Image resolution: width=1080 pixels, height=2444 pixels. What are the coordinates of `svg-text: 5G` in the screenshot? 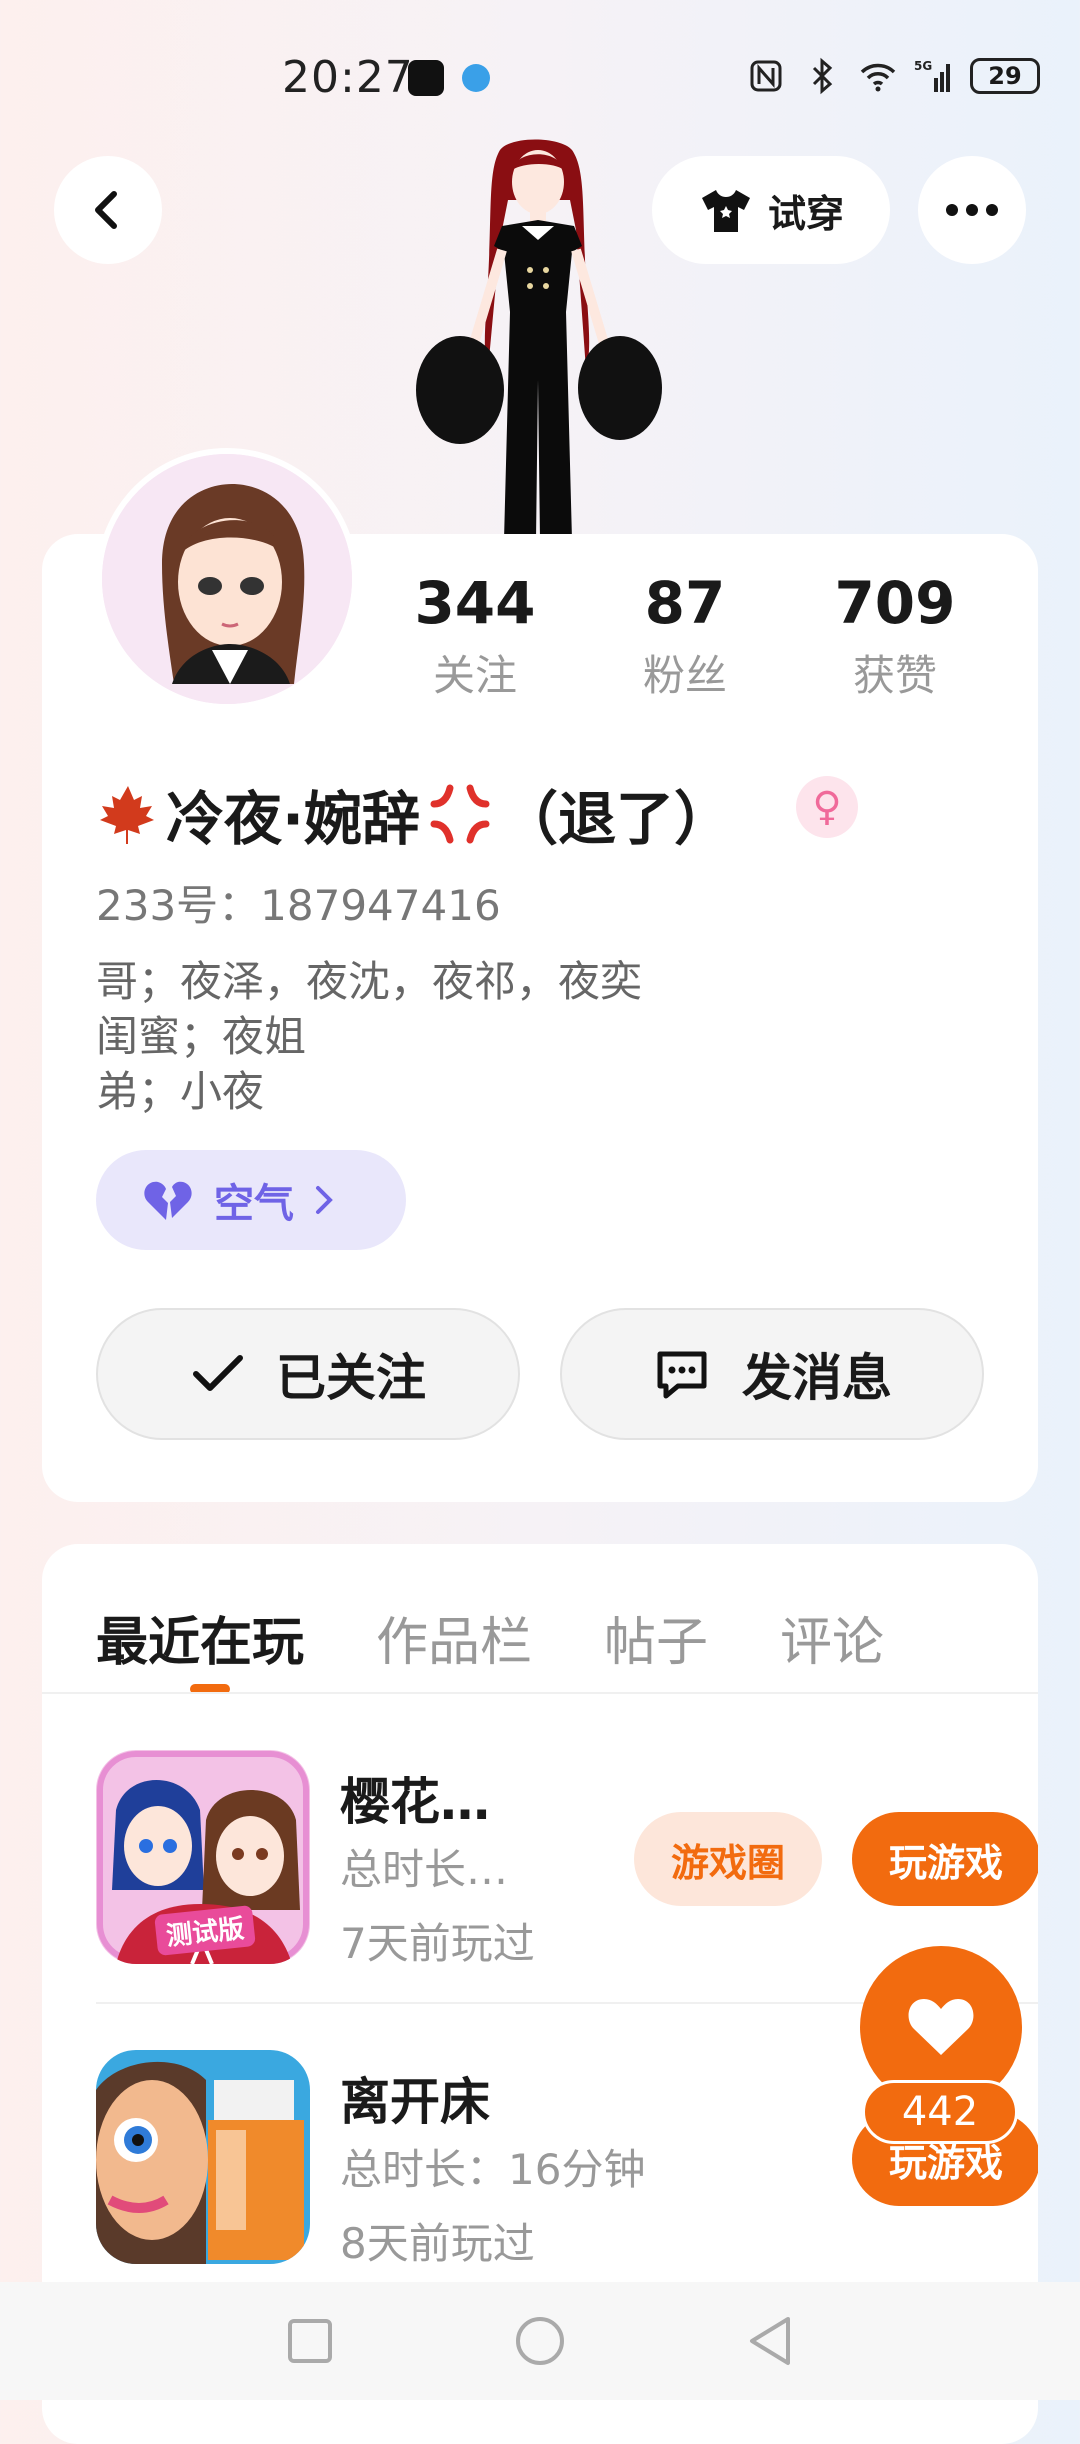 It's located at (923, 66).